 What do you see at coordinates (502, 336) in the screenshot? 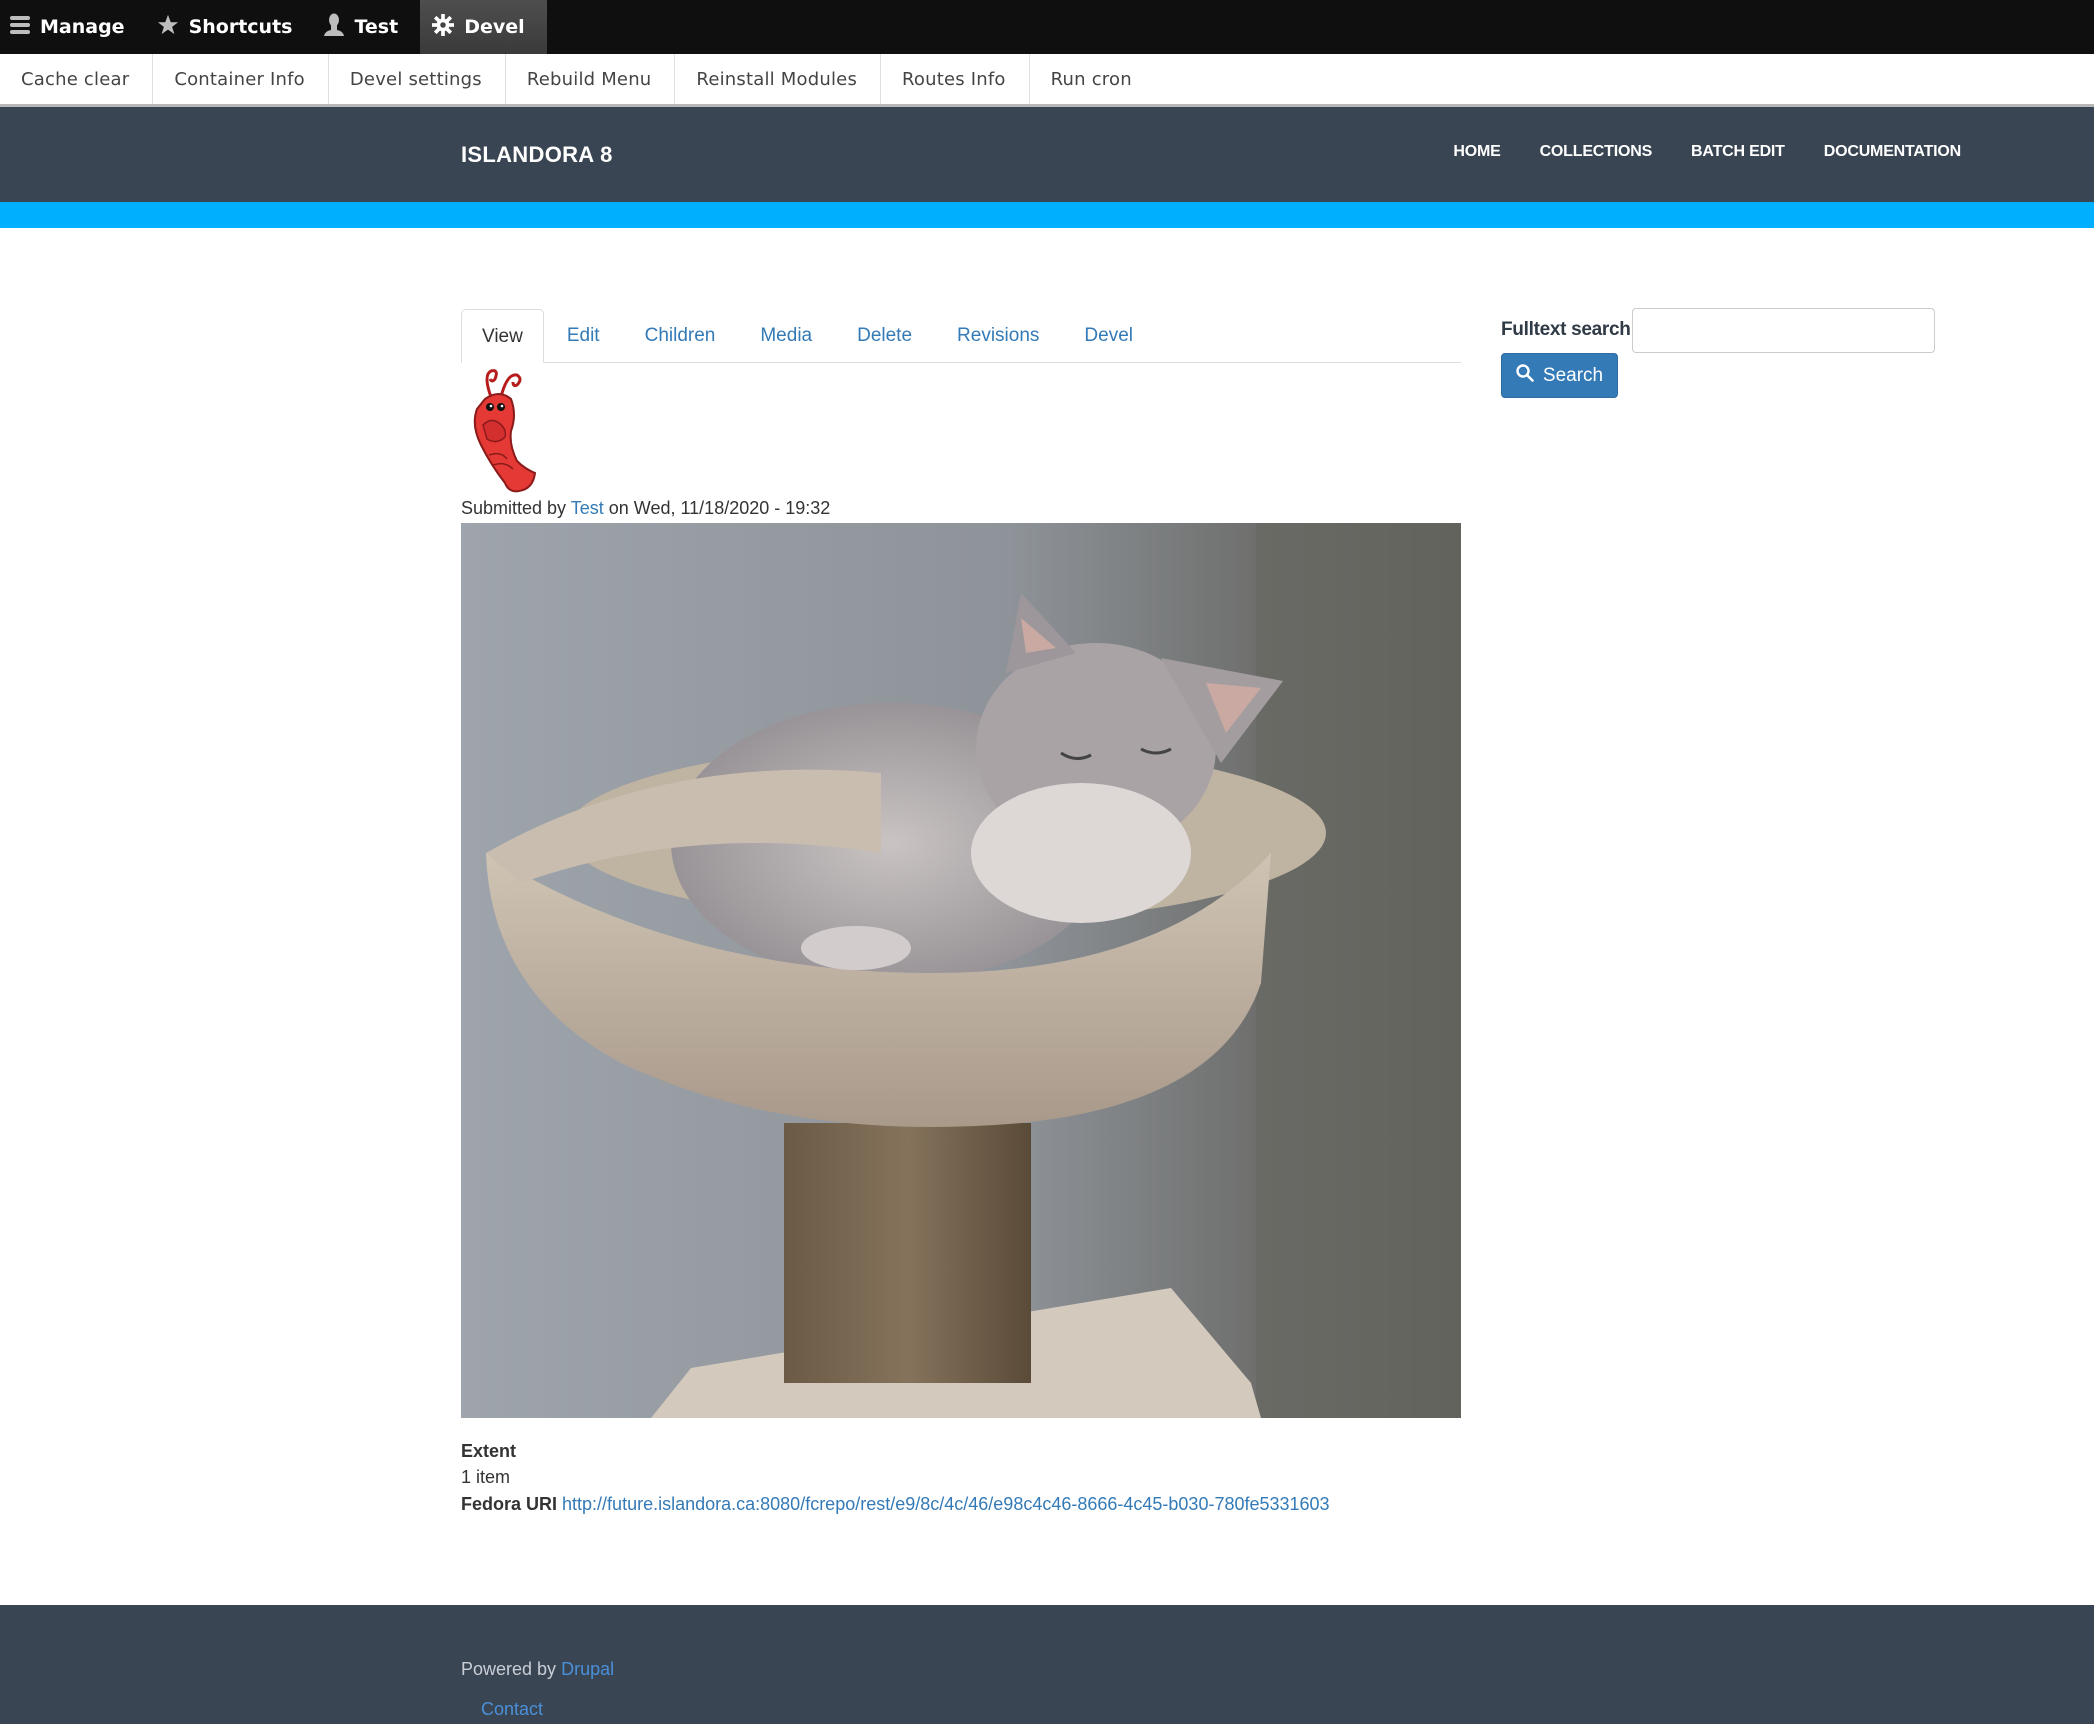
I see `tab-view: View` at bounding box center [502, 336].